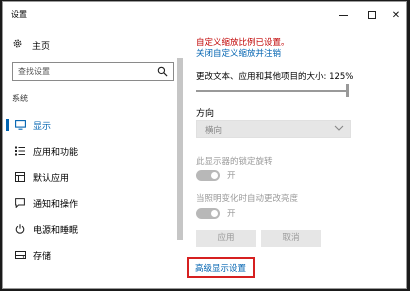 The image size is (410, 291). What do you see at coordinates (17, 45) in the screenshot?
I see `gear-icon` at bounding box center [17, 45].